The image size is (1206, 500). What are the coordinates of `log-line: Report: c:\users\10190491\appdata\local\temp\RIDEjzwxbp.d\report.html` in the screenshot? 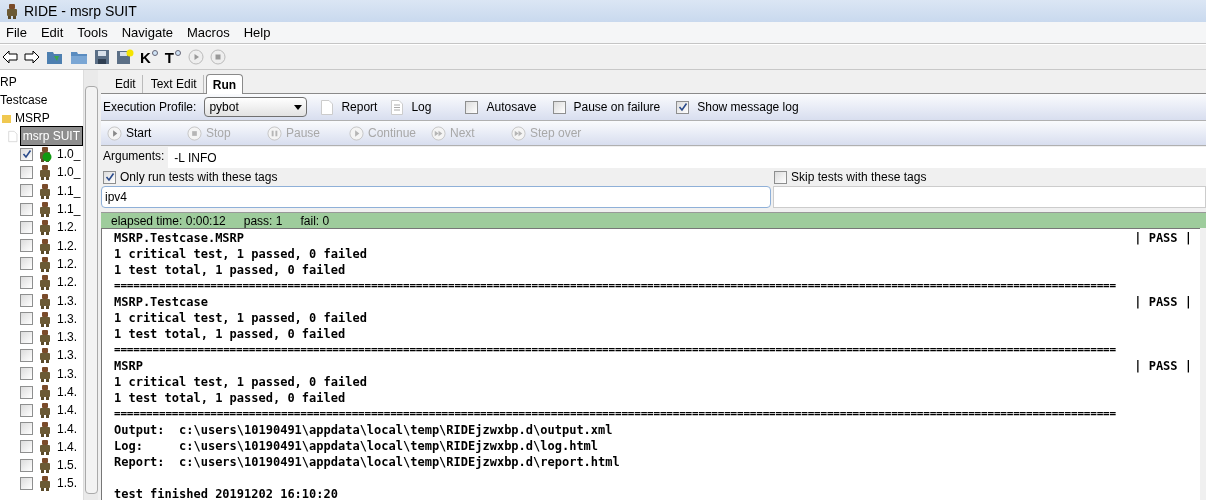 It's located at (367, 462).